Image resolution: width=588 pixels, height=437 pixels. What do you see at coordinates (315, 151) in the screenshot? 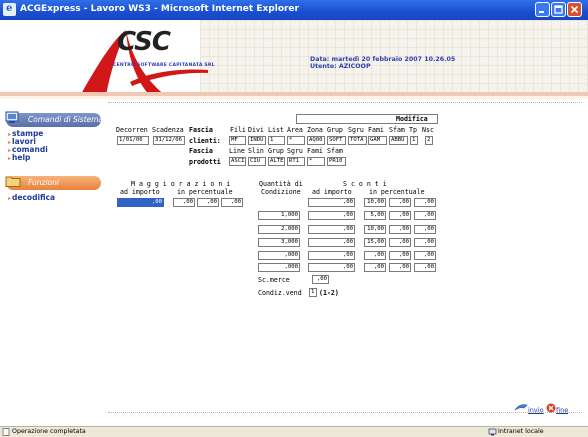
I see `col-header-fami-prodotti: Fami` at bounding box center [315, 151].